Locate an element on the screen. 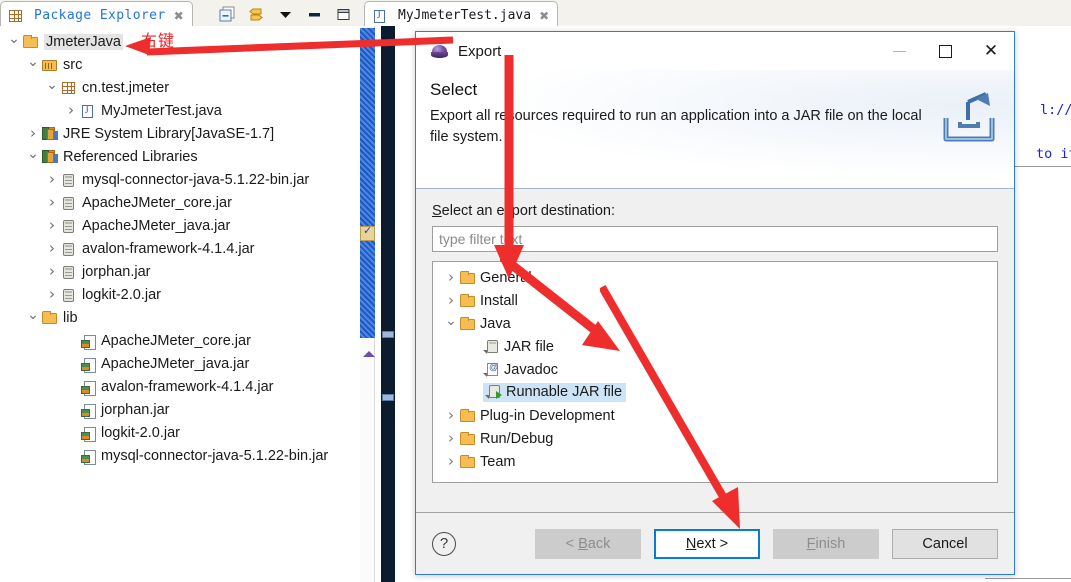 The image size is (1071, 582). cancel-button: Cancel is located at coordinates (945, 543).